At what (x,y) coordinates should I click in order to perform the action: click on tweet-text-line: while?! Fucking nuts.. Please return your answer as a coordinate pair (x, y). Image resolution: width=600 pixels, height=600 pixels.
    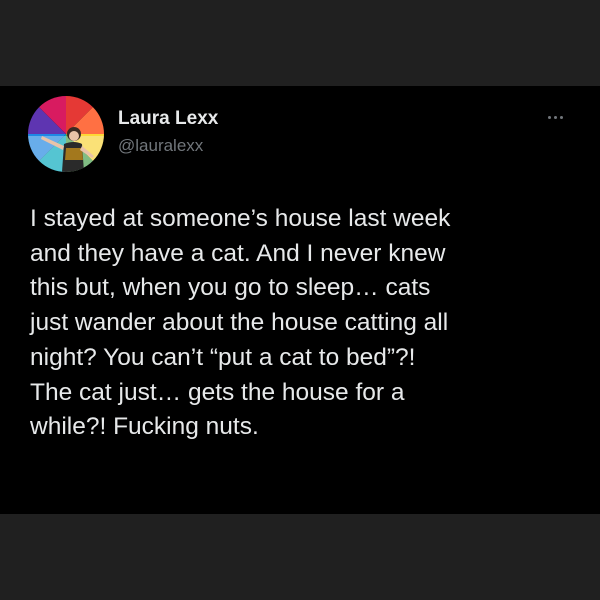
    Looking at the image, I should click on (144, 427).